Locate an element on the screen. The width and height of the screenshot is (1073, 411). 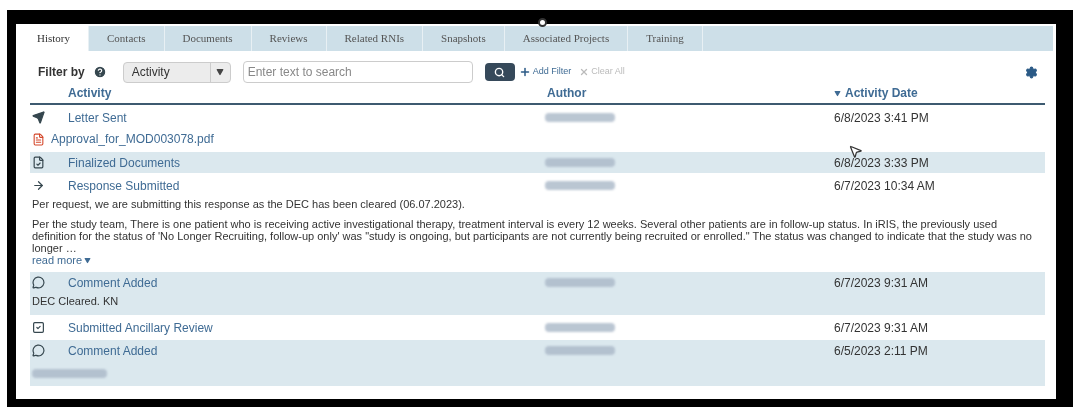
activity-date: 6/5/2023 2:11 PM is located at coordinates (881, 351).